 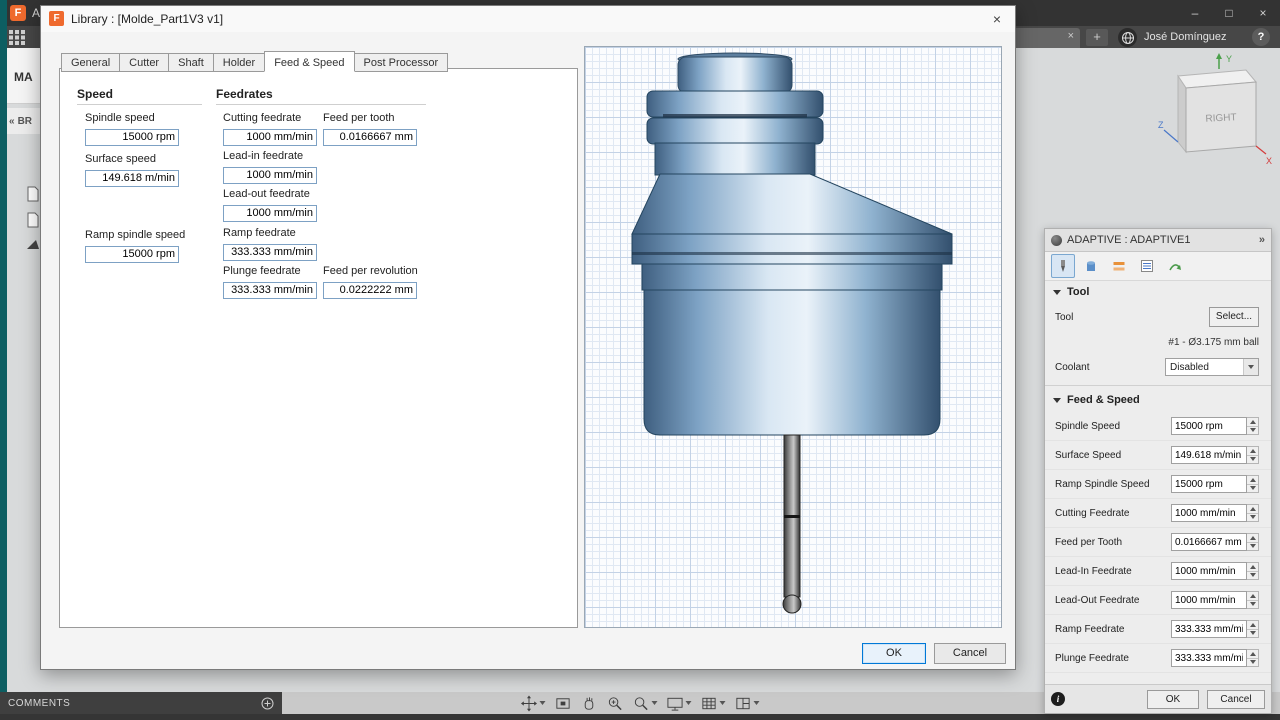 I want to click on tab-feed-and-speed: Feed & Speed, so click(x=309, y=61).